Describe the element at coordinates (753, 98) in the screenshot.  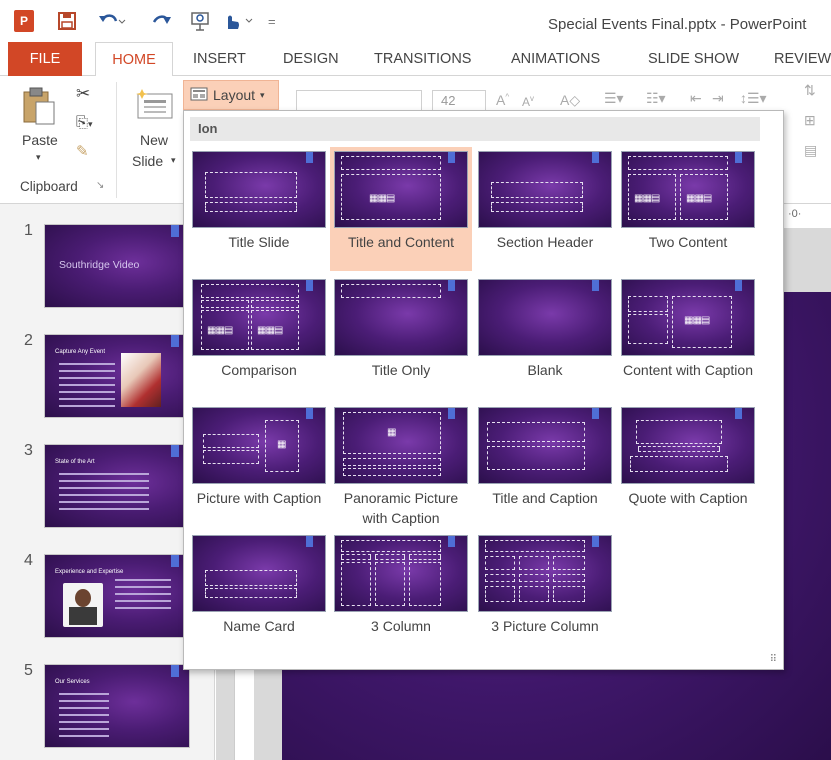
I see `line-spacing-icon: ↕☰▾` at that location.